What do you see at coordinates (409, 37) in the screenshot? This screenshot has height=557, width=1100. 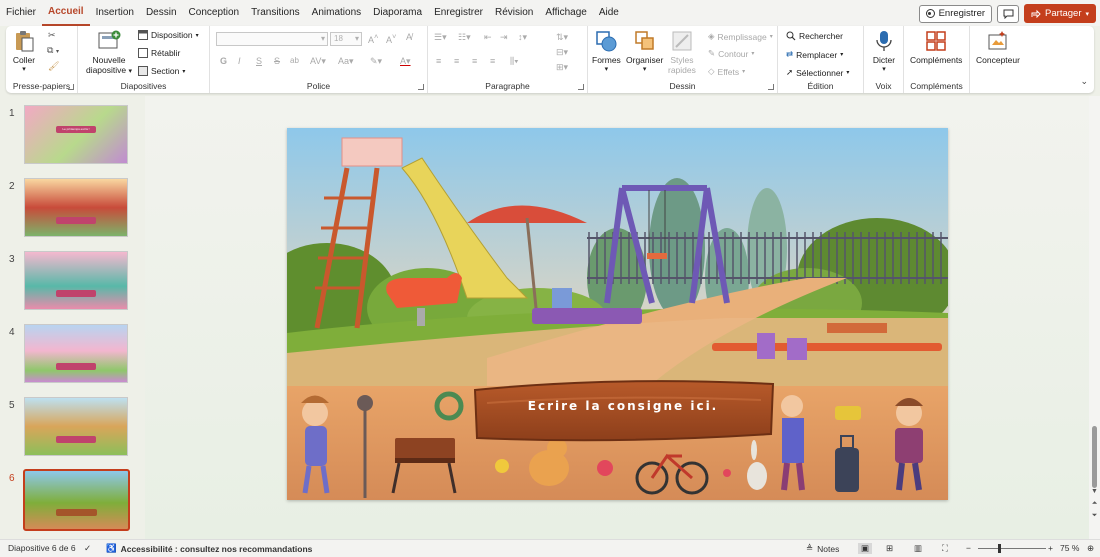 I see `clear-format-icon: A̸` at bounding box center [409, 37].